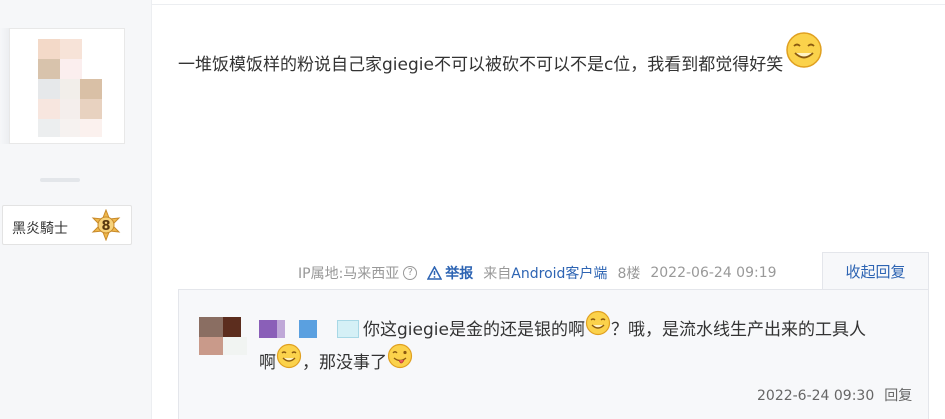 This screenshot has width=945, height=419. I want to click on author-avatar, so click(67, 86).